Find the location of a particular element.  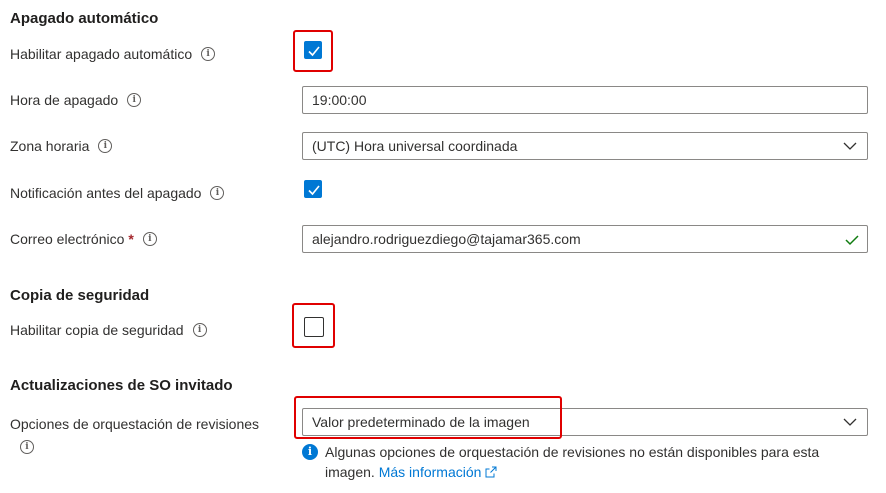

shutdown-time-label: Hora de apagado i is located at coordinates (76, 100).